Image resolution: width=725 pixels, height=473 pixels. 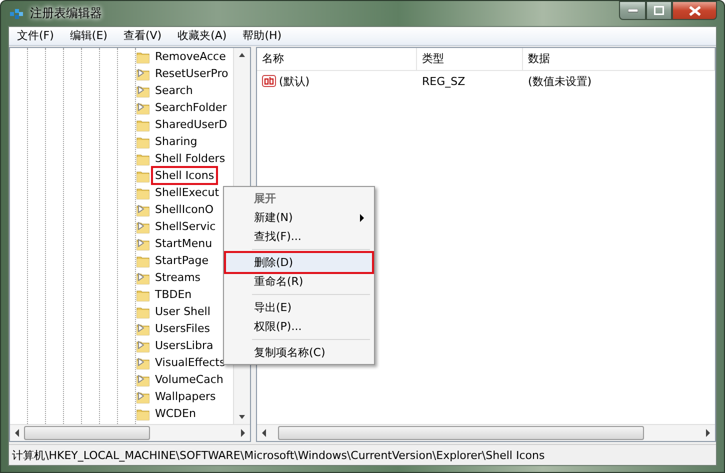 What do you see at coordinates (182, 328) in the screenshot?
I see `tree-item: UsersFiles` at bounding box center [182, 328].